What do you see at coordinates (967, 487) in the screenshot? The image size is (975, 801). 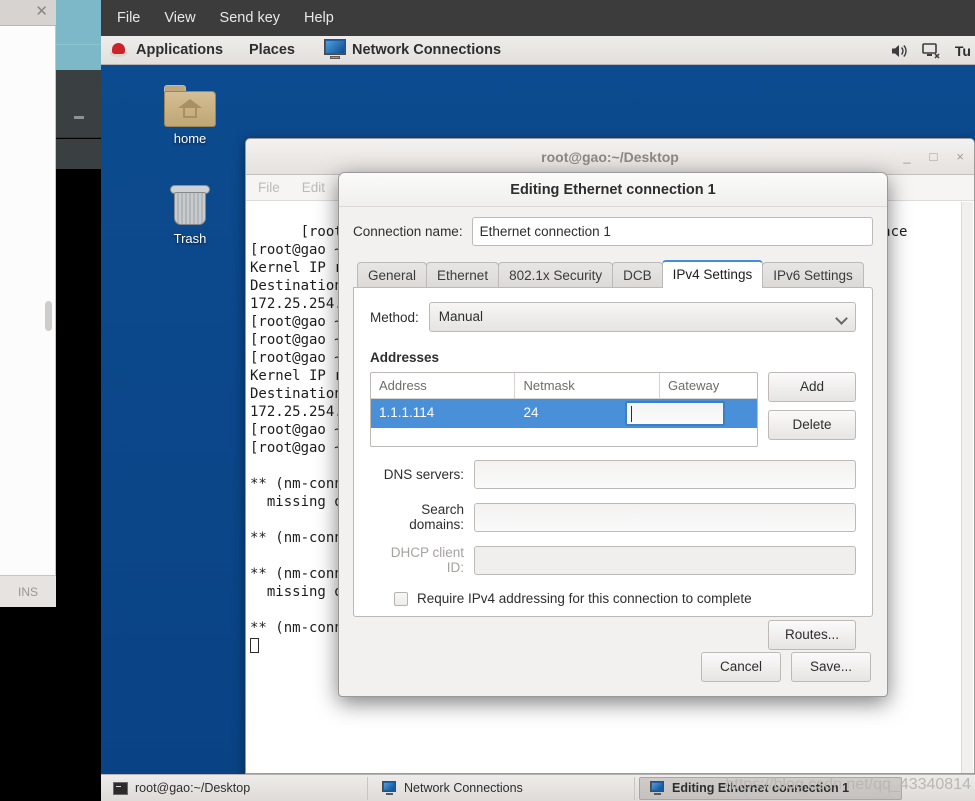 I see `terminal-scrollbar` at bounding box center [967, 487].